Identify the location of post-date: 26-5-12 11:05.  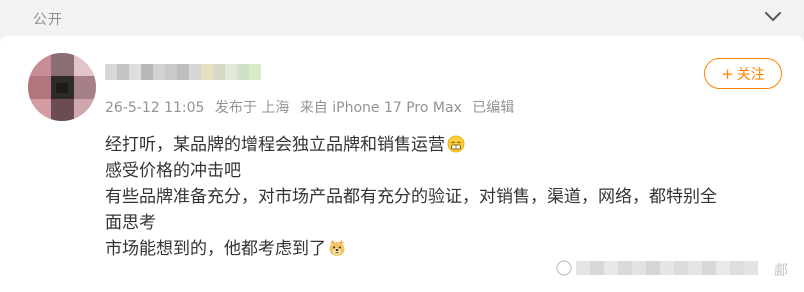
(154, 108).